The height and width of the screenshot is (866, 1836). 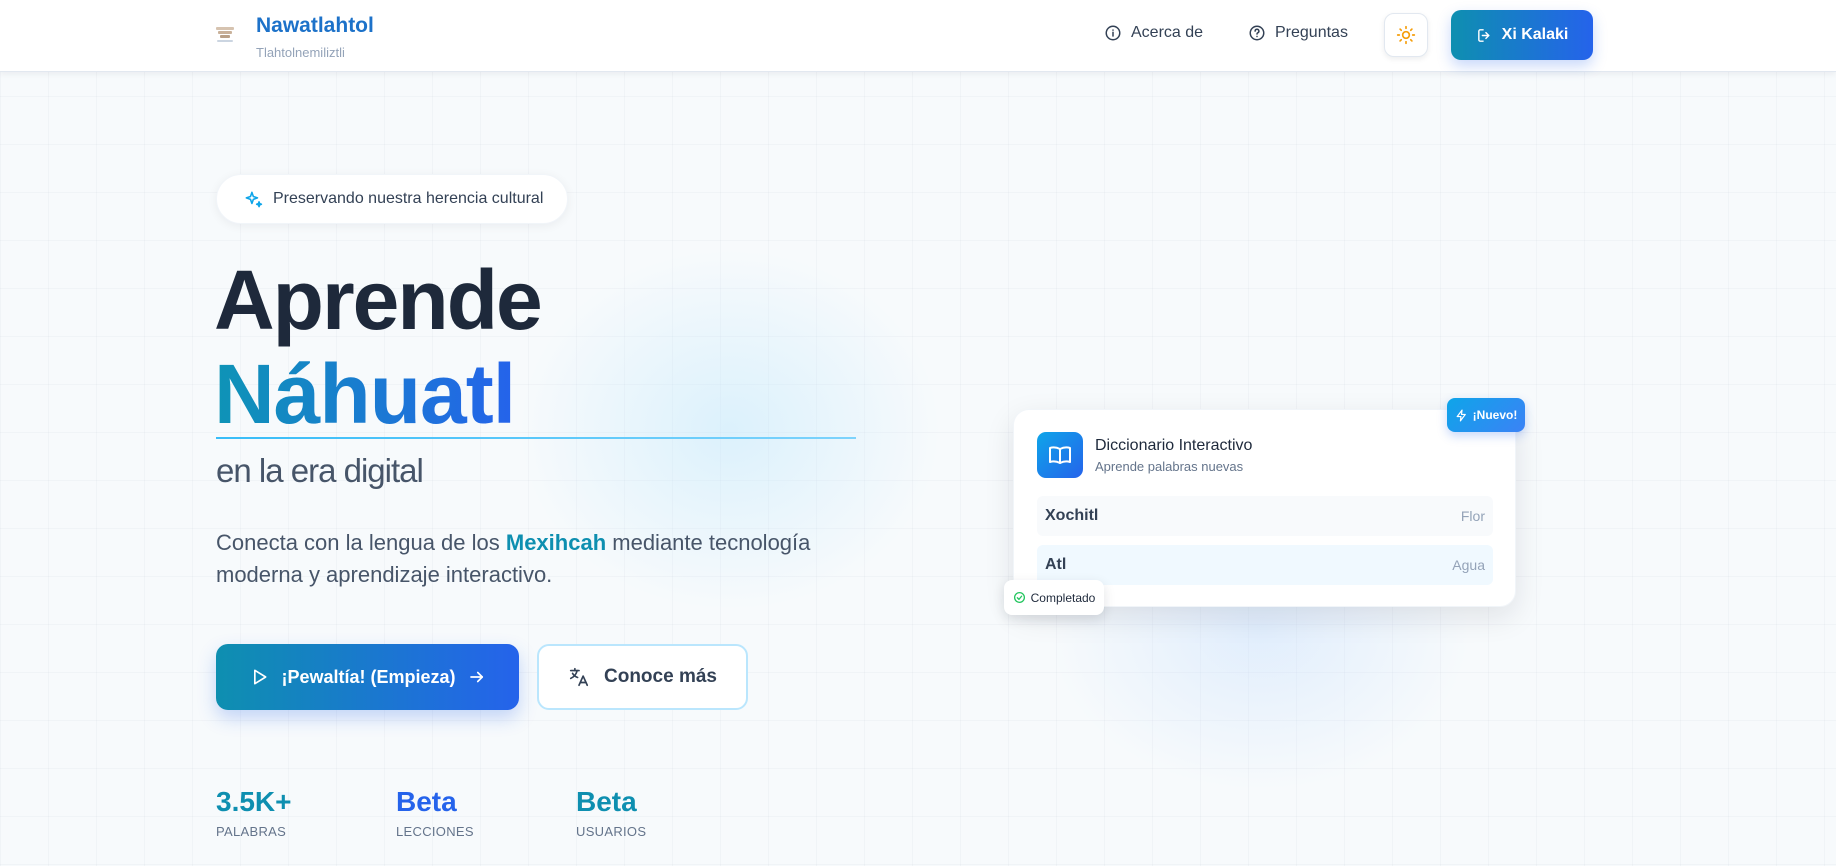 I want to click on translate-icon, so click(x=579, y=677).